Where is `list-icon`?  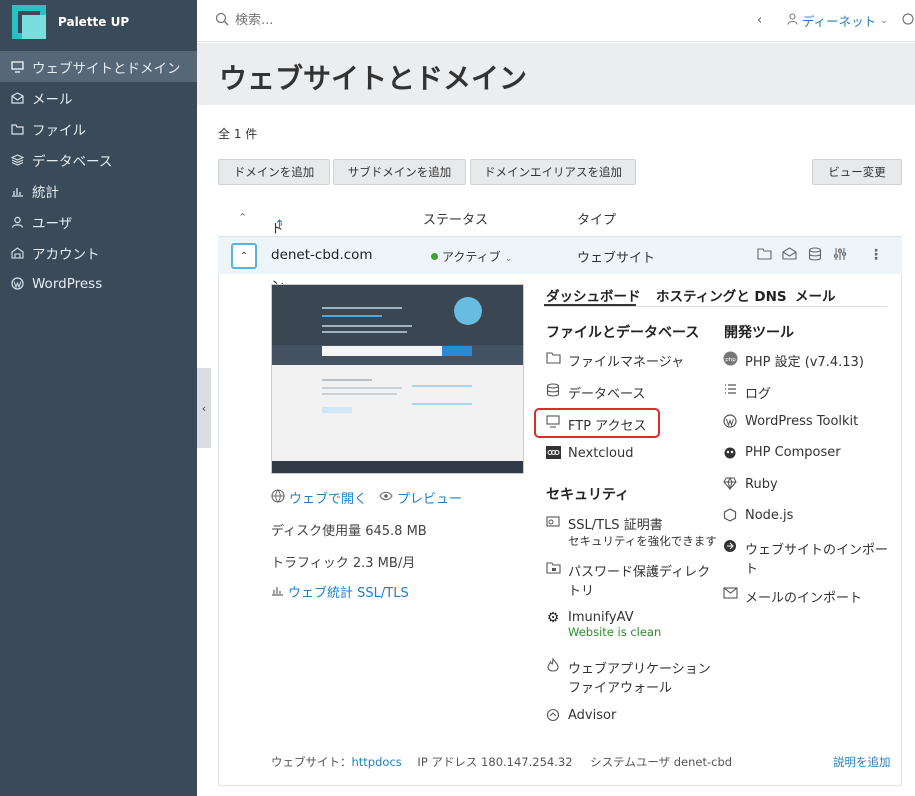 list-icon is located at coordinates (730, 390).